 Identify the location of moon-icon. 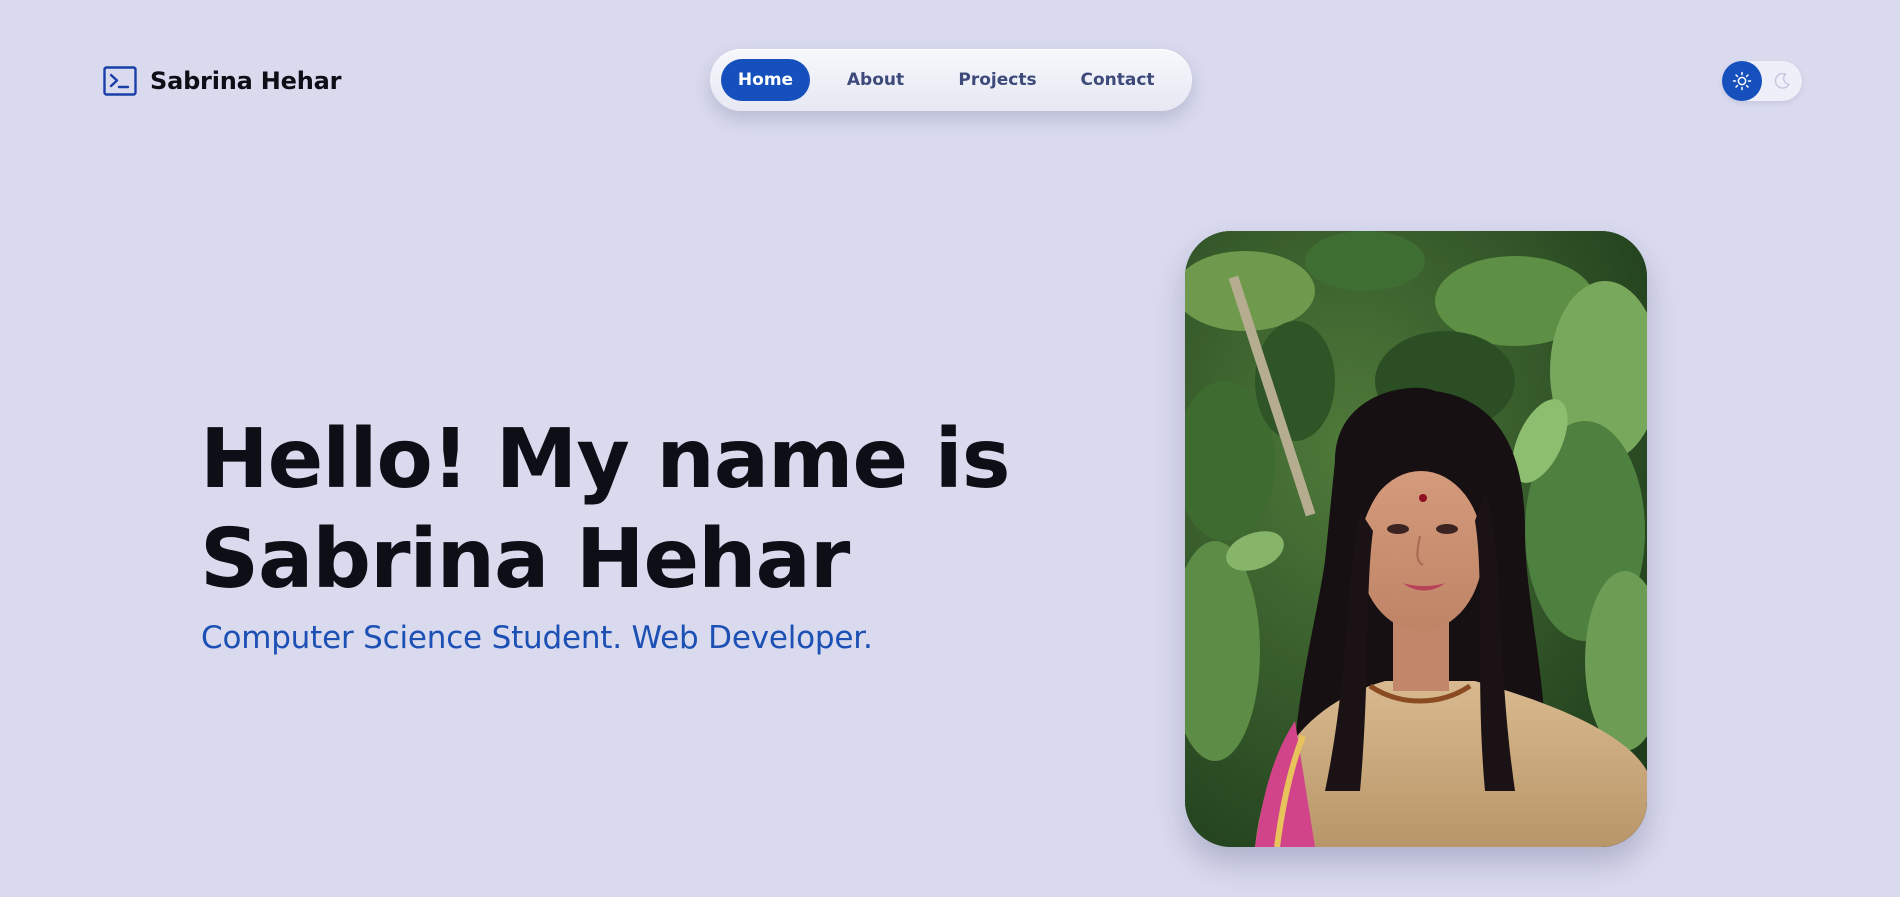
(1782, 80).